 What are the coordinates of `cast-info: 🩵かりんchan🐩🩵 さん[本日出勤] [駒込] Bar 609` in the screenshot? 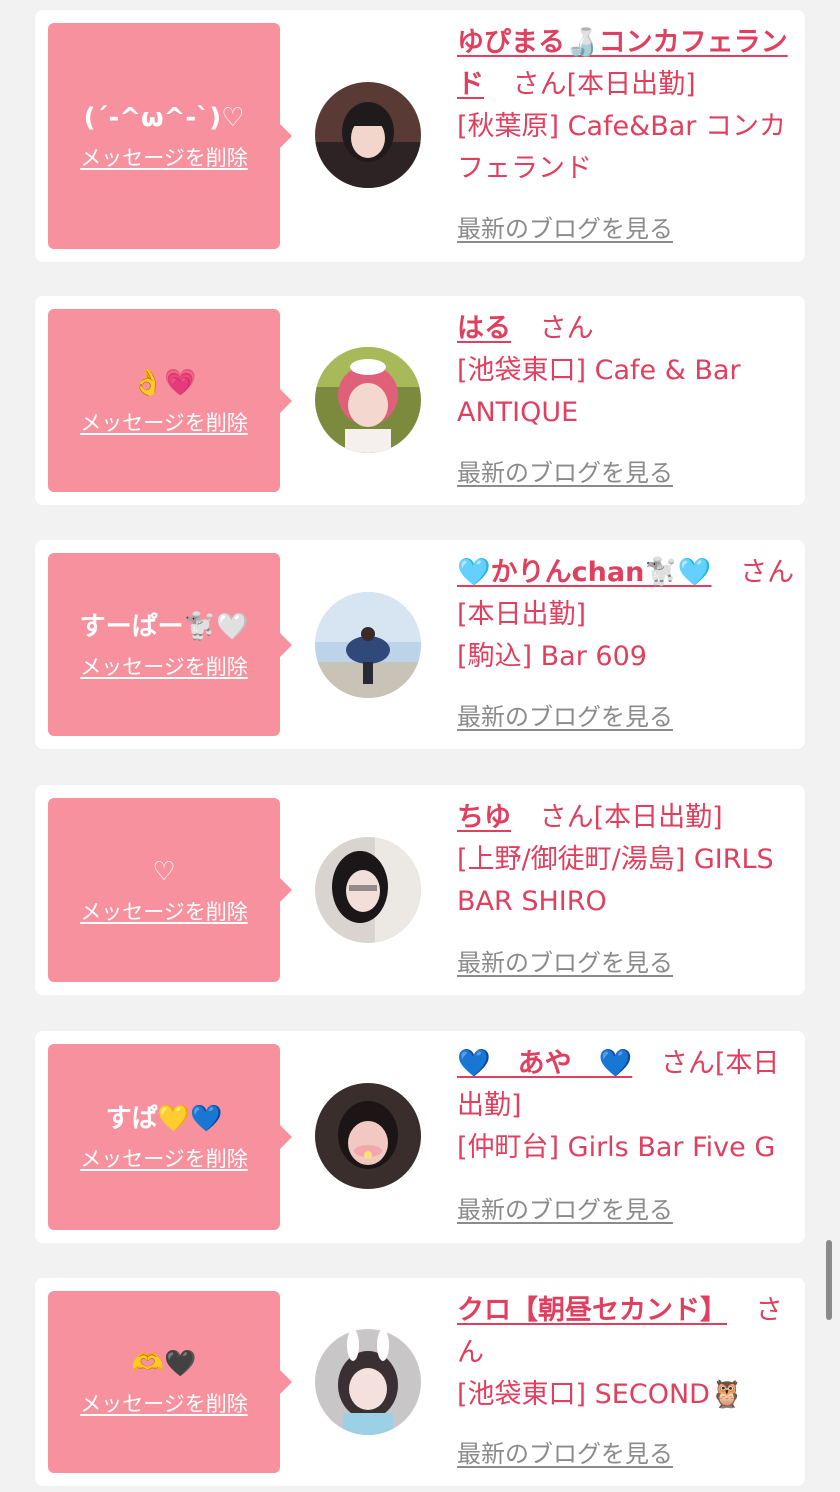 It's located at (627, 615).